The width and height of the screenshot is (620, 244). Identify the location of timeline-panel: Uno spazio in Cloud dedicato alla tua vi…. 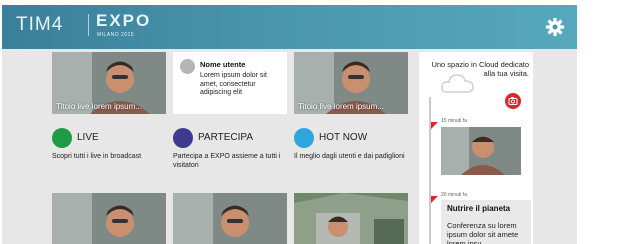
(476, 148).